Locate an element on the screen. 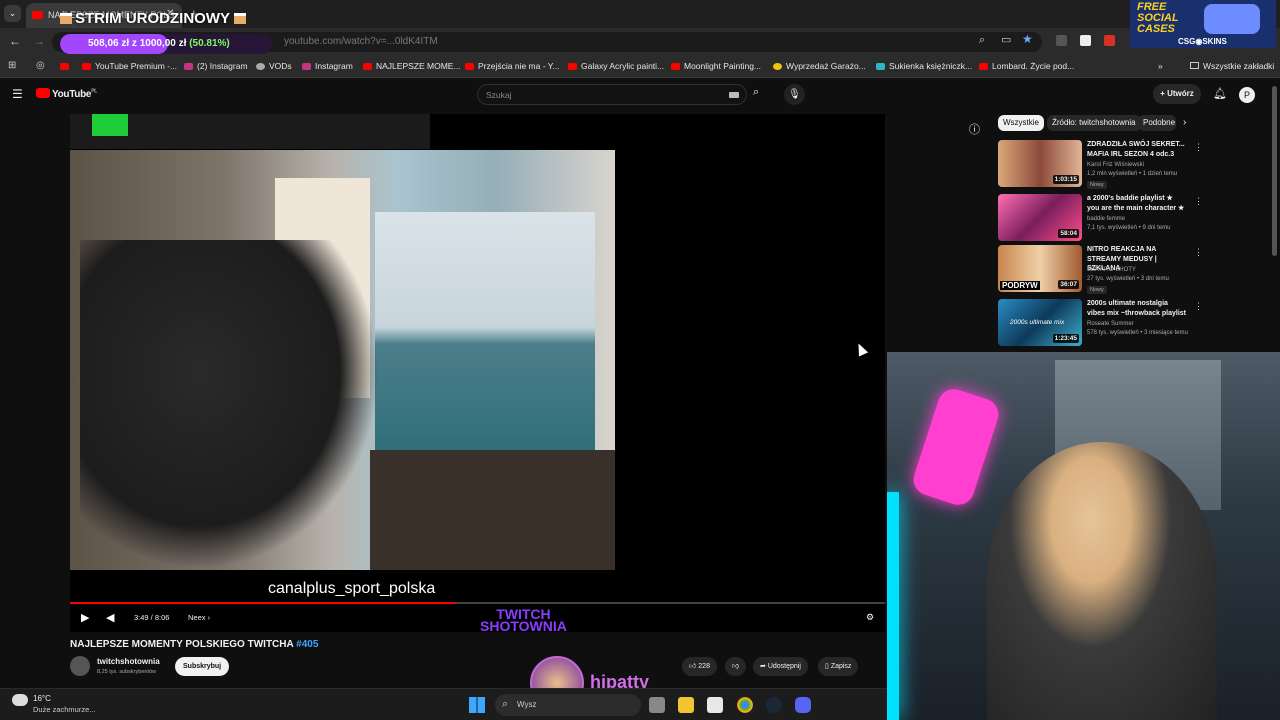 The height and width of the screenshot is (720, 1280). globe-icon is located at coordinates (260, 66).